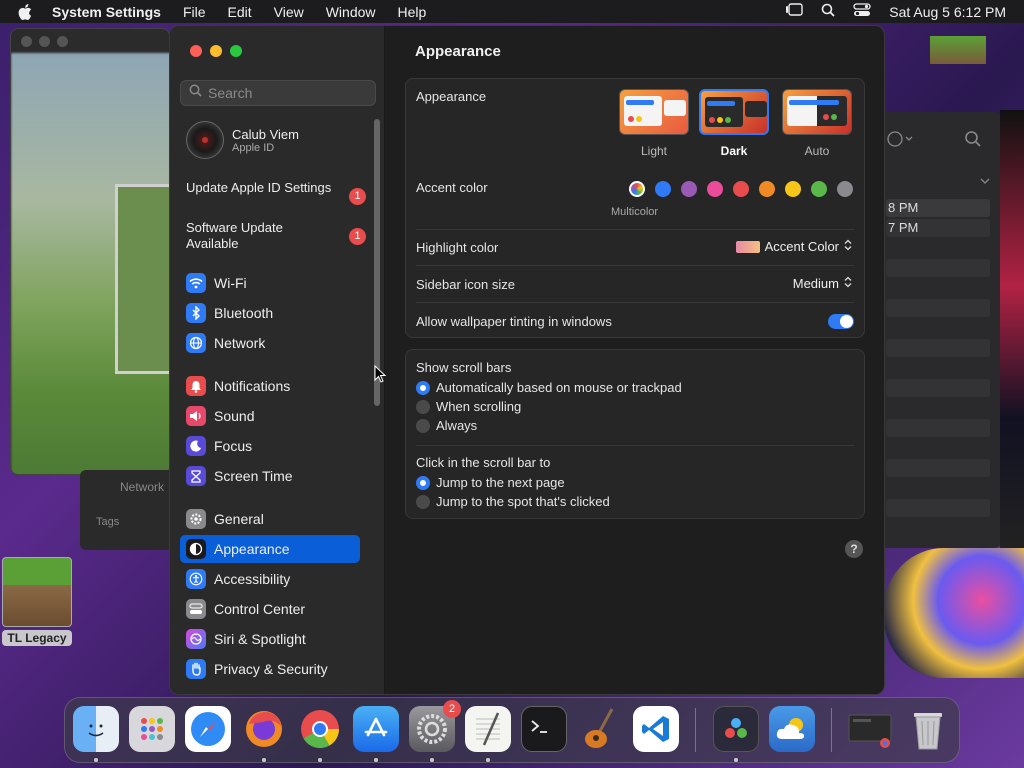 The image size is (1024, 768). Describe the element at coordinates (130, 510) in the screenshot. I see `background-panel: Network Tags` at that location.